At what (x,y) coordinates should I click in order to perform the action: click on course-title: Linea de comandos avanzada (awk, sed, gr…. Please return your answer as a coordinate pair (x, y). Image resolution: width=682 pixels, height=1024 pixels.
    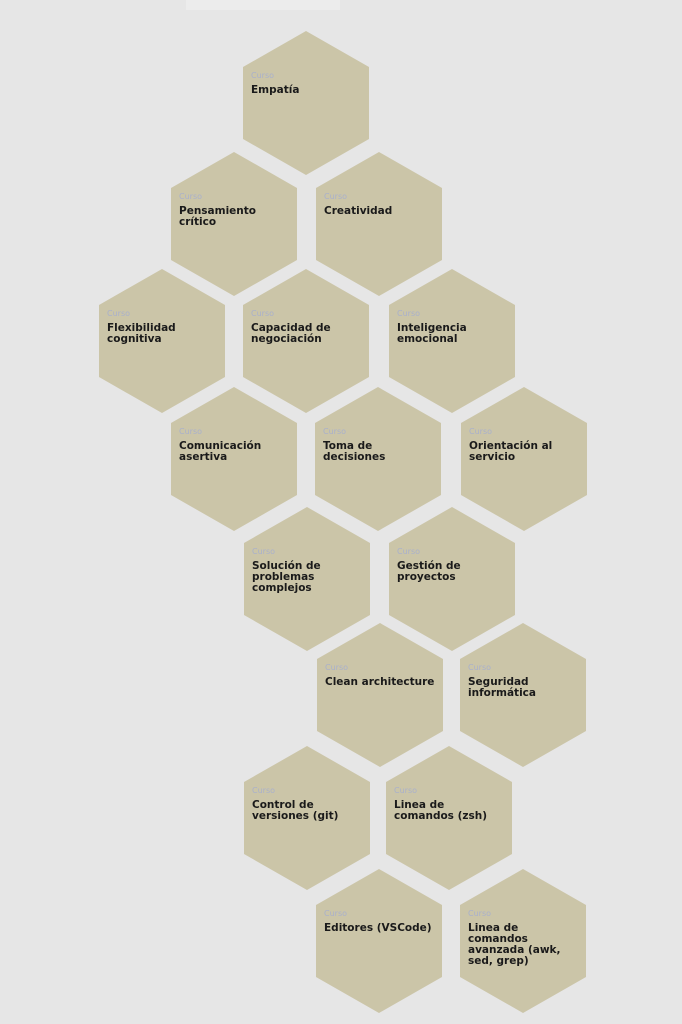
    Looking at the image, I should click on (514, 944).